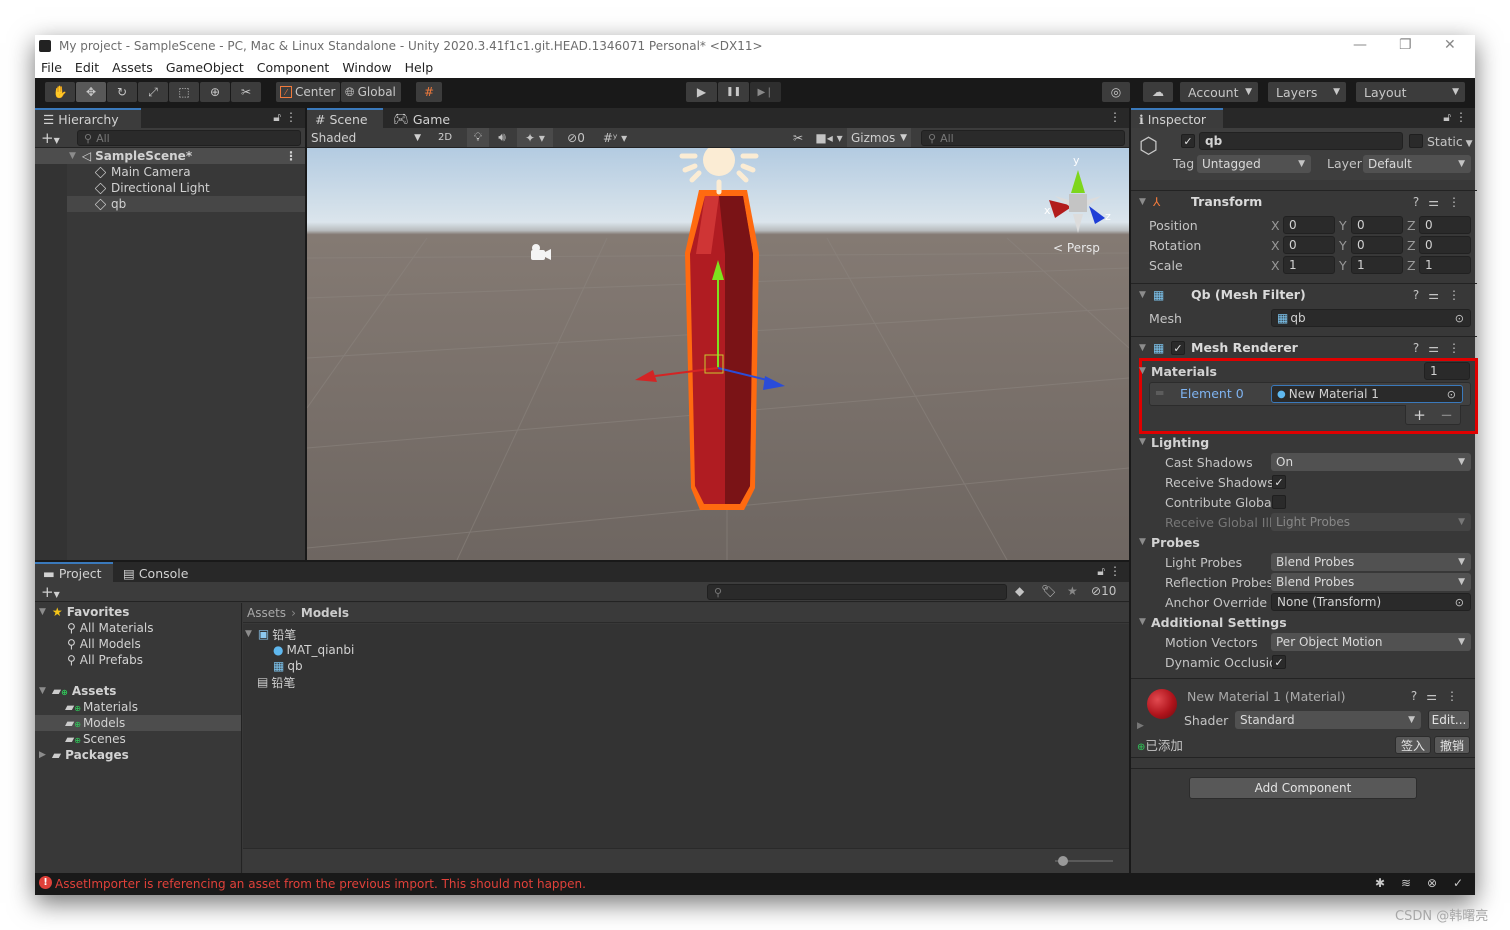  I want to click on mesh-object-field: ▦ qb ⊙, so click(1371, 318).